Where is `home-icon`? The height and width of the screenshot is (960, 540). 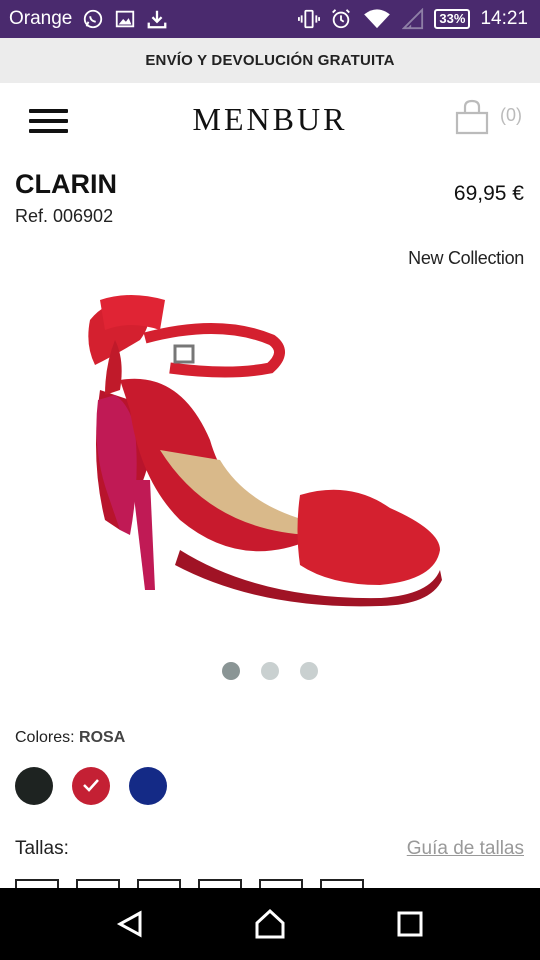 home-icon is located at coordinates (270, 924).